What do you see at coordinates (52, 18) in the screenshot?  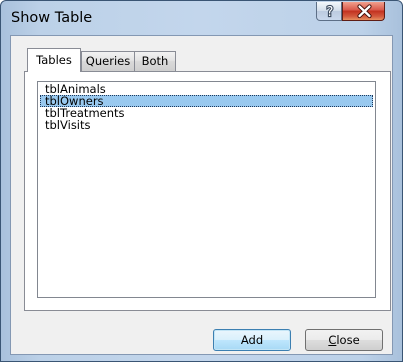 I see `dialog-title: Show Table` at bounding box center [52, 18].